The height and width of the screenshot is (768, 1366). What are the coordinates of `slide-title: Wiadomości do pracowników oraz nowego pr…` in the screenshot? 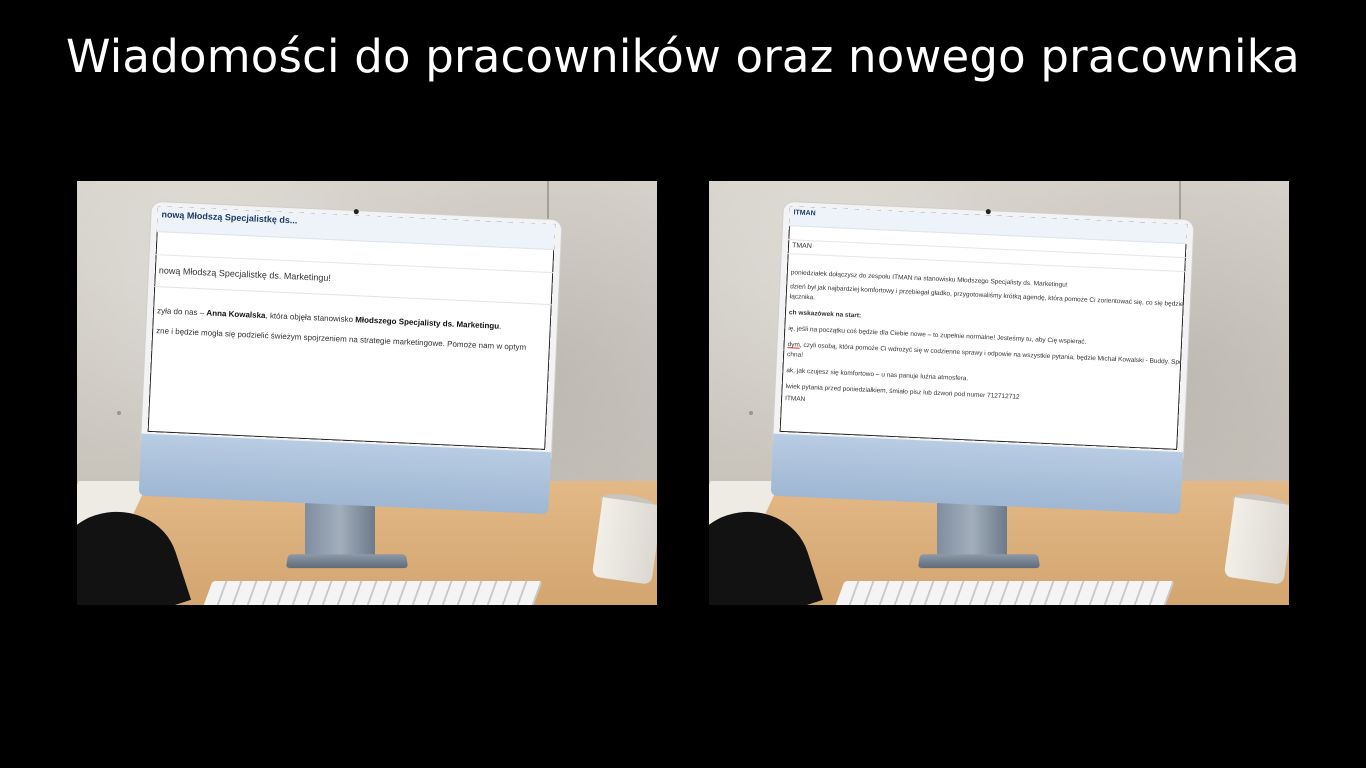 It's located at (683, 56).